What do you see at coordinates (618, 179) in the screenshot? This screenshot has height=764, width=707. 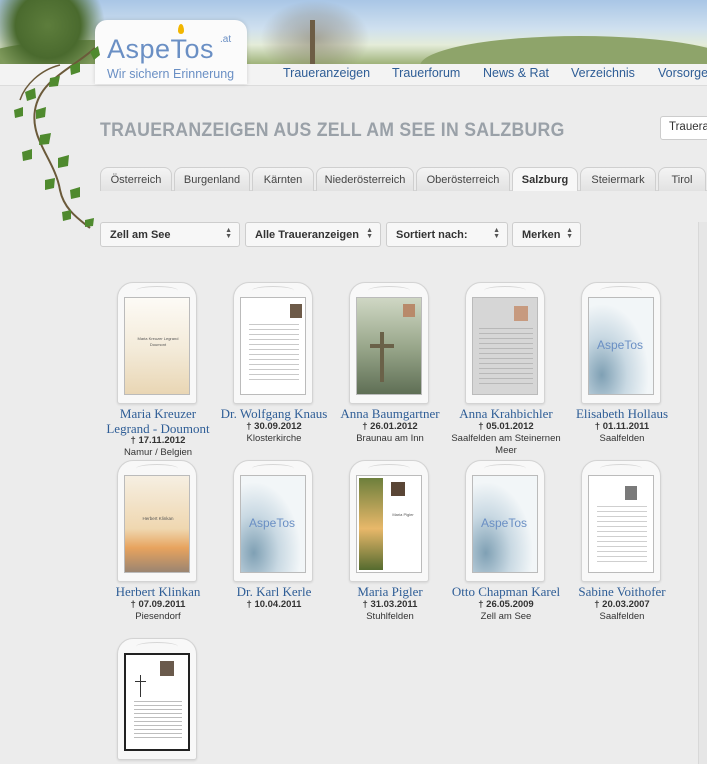 I see `tab-steiermark: Steiermark` at bounding box center [618, 179].